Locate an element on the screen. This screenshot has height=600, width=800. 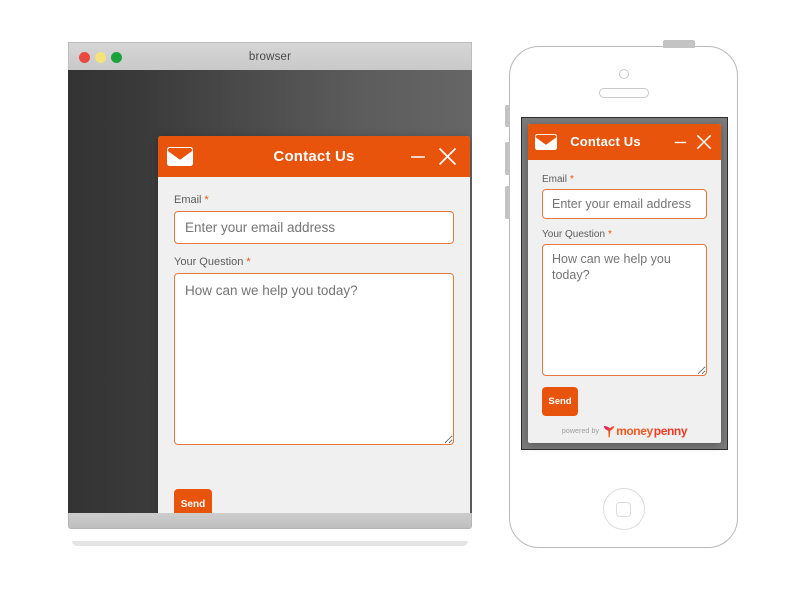
moneypenny-logo: money penny is located at coordinates (645, 431).